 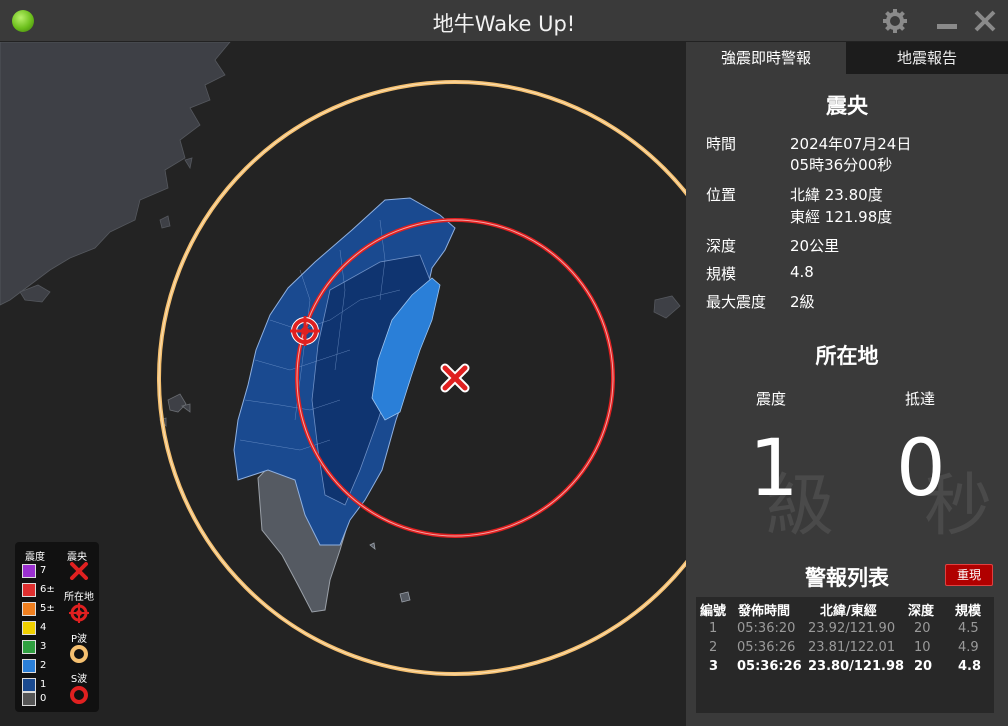 I want to click on epicenter-marker-icon, so click(x=455, y=378).